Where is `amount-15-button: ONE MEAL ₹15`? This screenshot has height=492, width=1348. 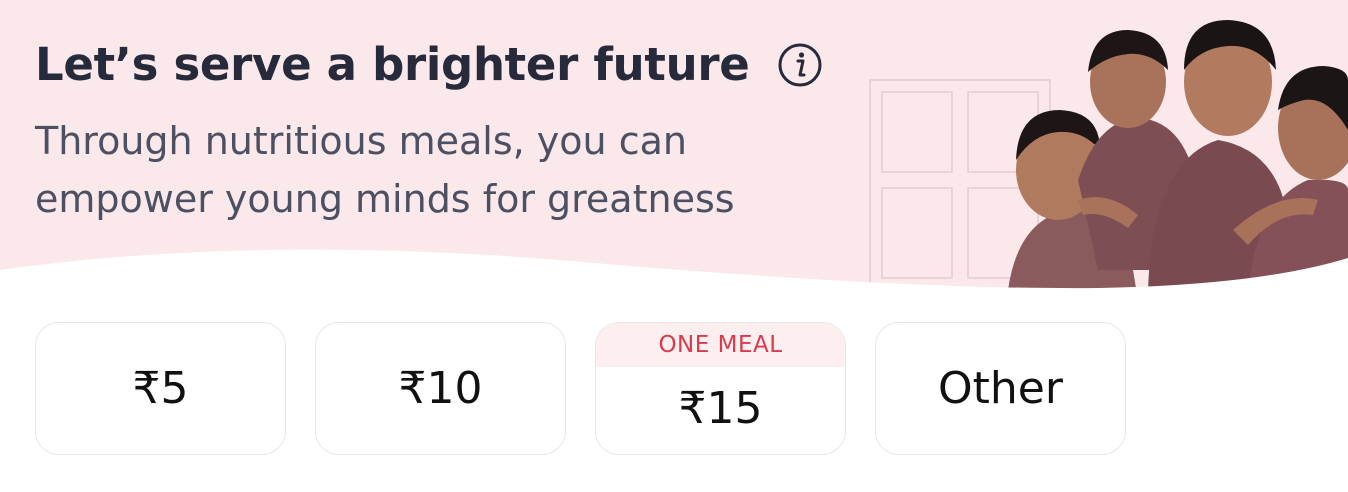
amount-15-button: ONE MEAL ₹15 is located at coordinates (720, 388).